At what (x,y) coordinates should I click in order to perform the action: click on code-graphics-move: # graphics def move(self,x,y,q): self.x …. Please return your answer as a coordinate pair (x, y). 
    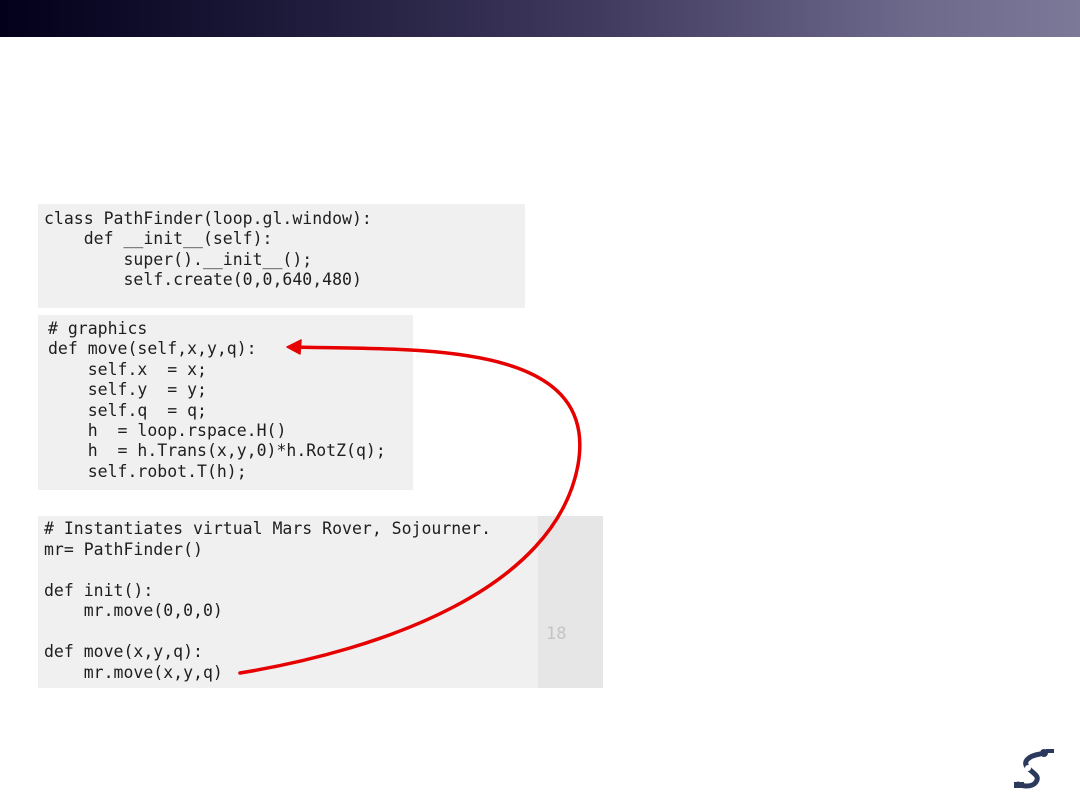
    Looking at the image, I should click on (217, 400).